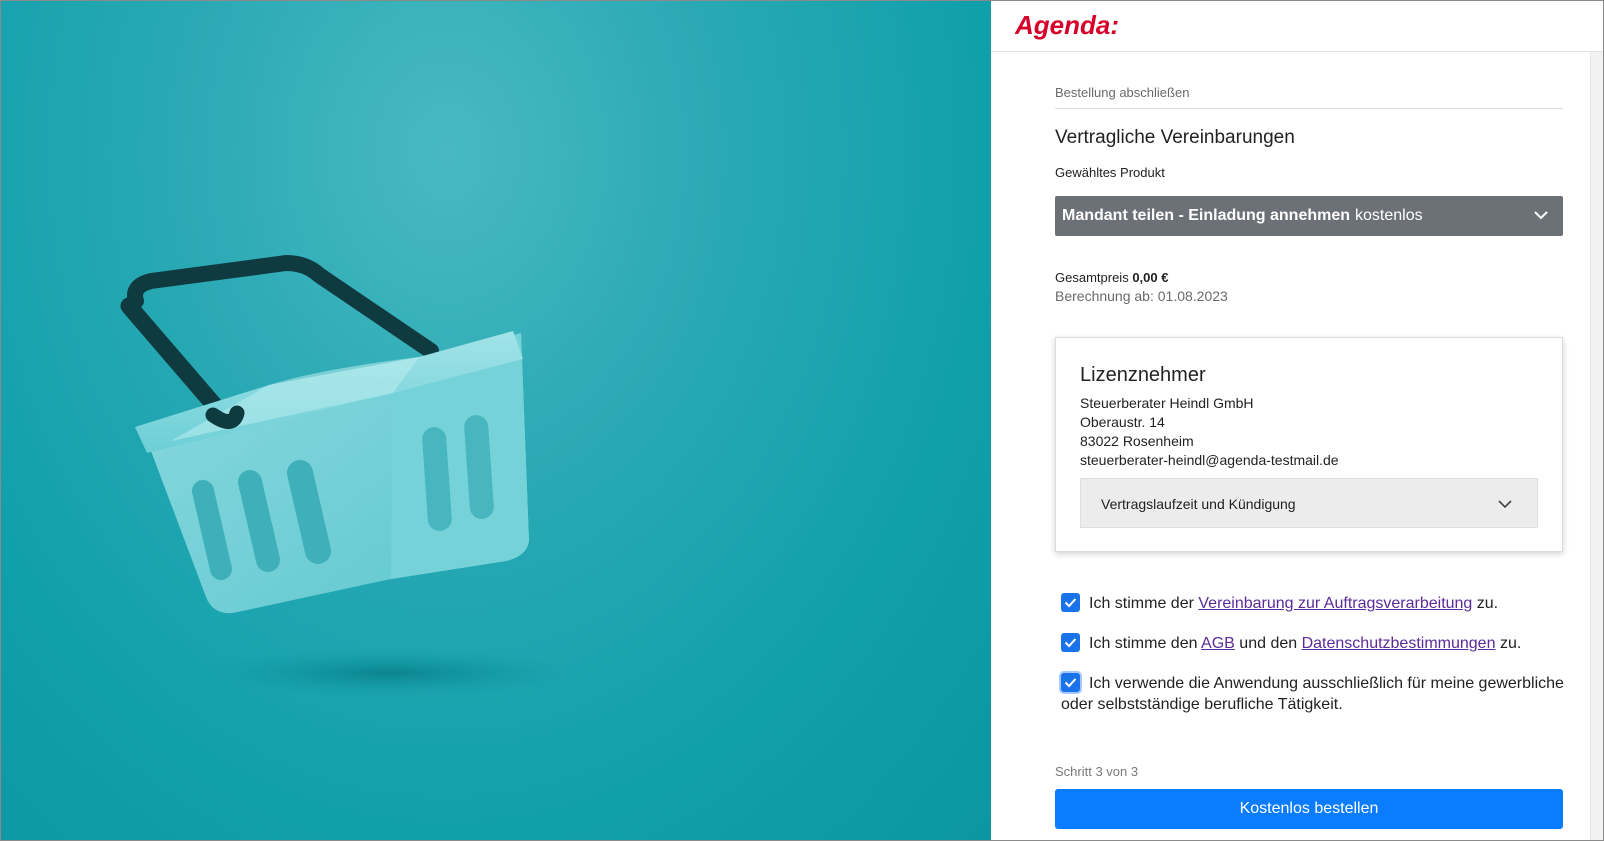 The width and height of the screenshot is (1604, 841). I want to click on consent-agb-middle: und den, so click(1268, 643).